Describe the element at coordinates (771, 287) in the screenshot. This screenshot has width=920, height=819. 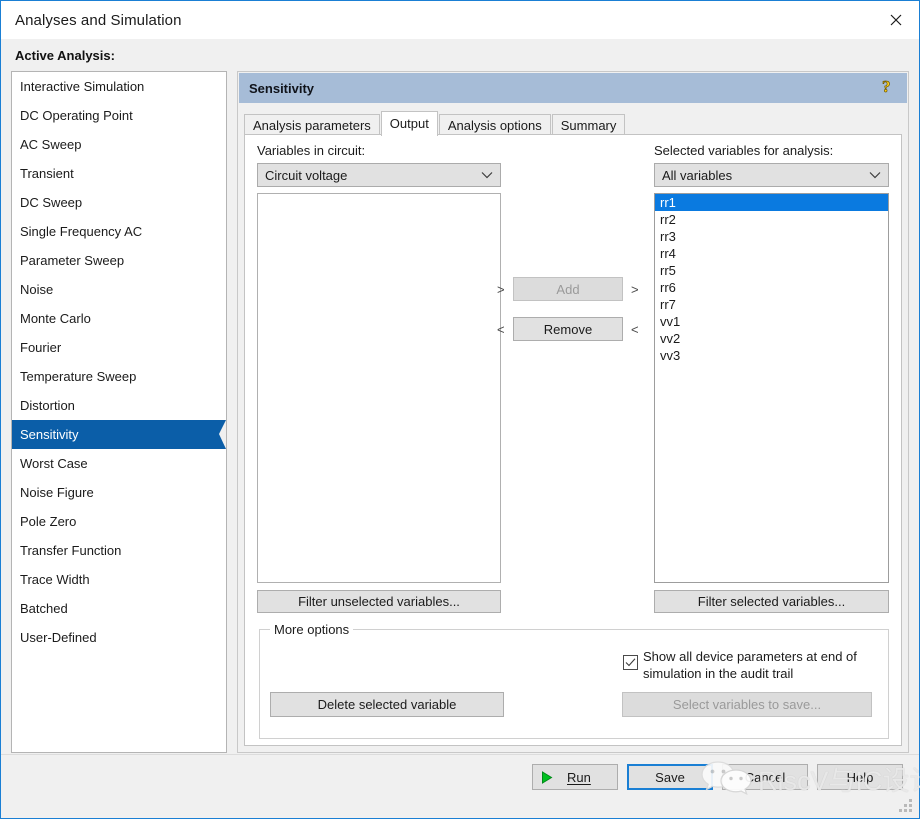
I see `list-item: rr6` at that location.